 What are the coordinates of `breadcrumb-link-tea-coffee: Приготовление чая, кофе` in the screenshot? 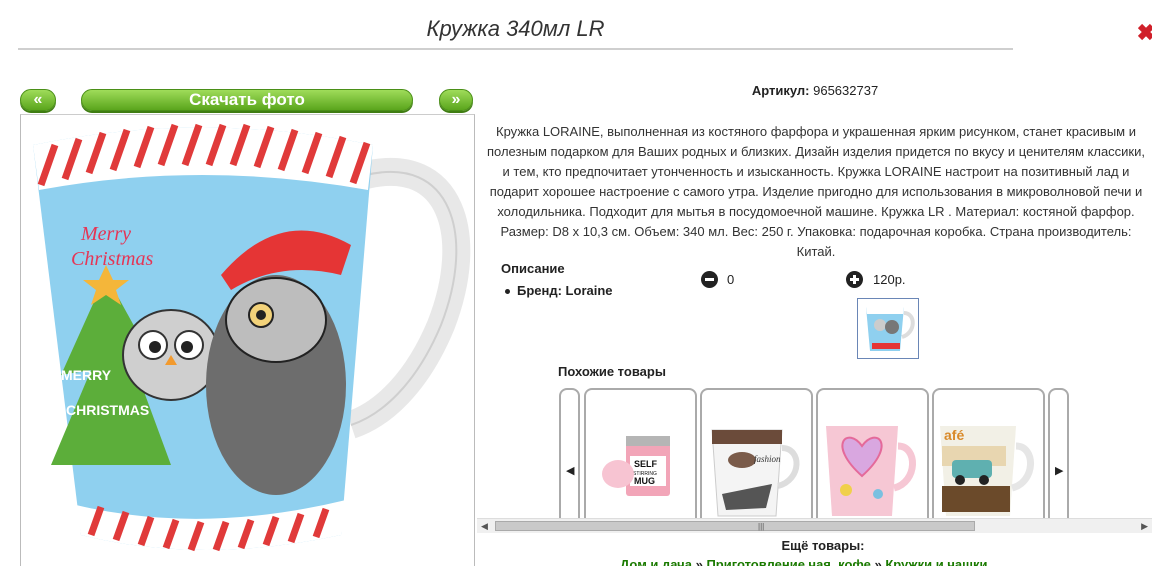 It's located at (788, 561).